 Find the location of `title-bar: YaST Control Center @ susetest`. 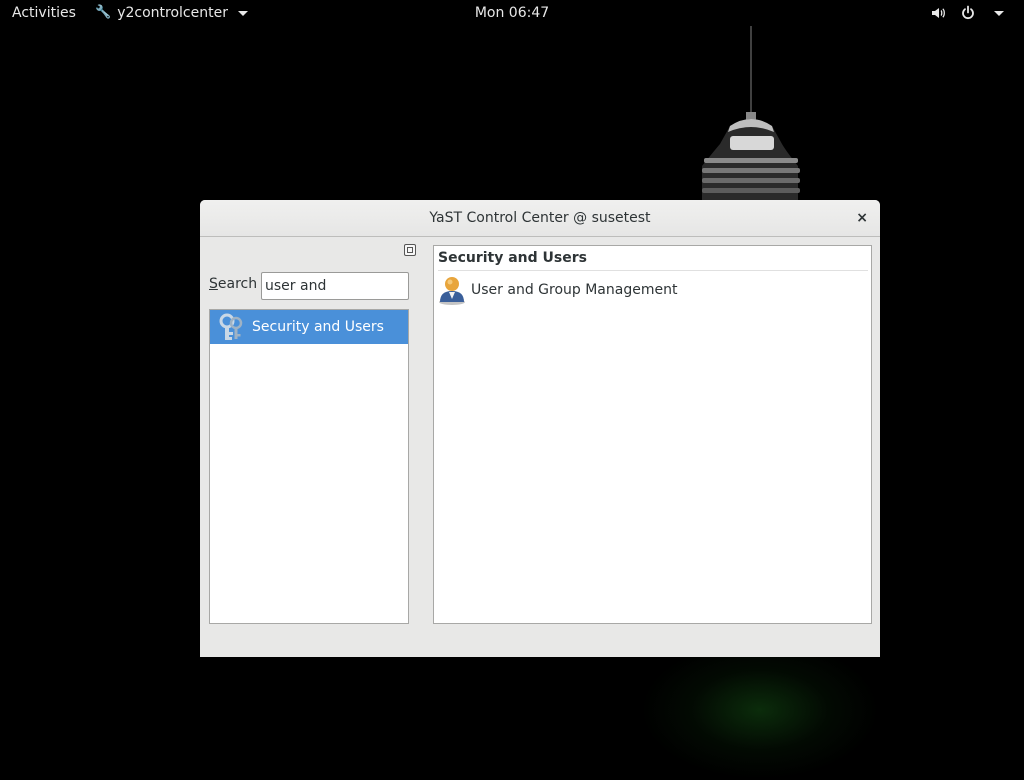

title-bar: YaST Control Center @ susetest is located at coordinates (540, 218).